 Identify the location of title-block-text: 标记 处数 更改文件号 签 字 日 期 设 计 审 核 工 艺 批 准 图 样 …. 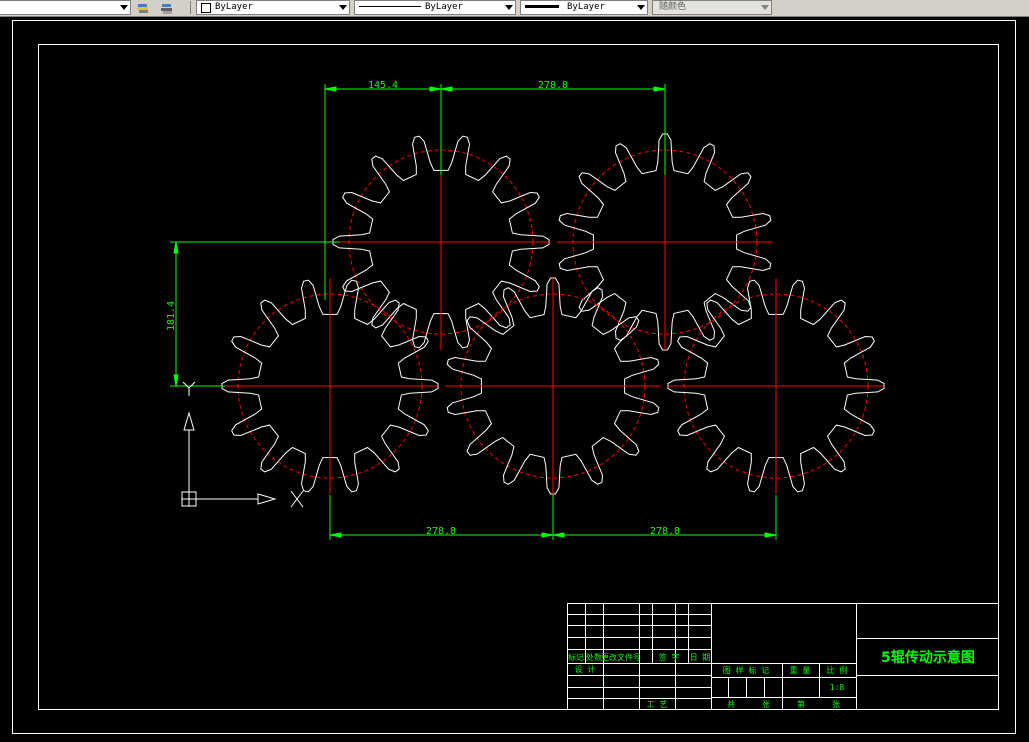
(707, 680).